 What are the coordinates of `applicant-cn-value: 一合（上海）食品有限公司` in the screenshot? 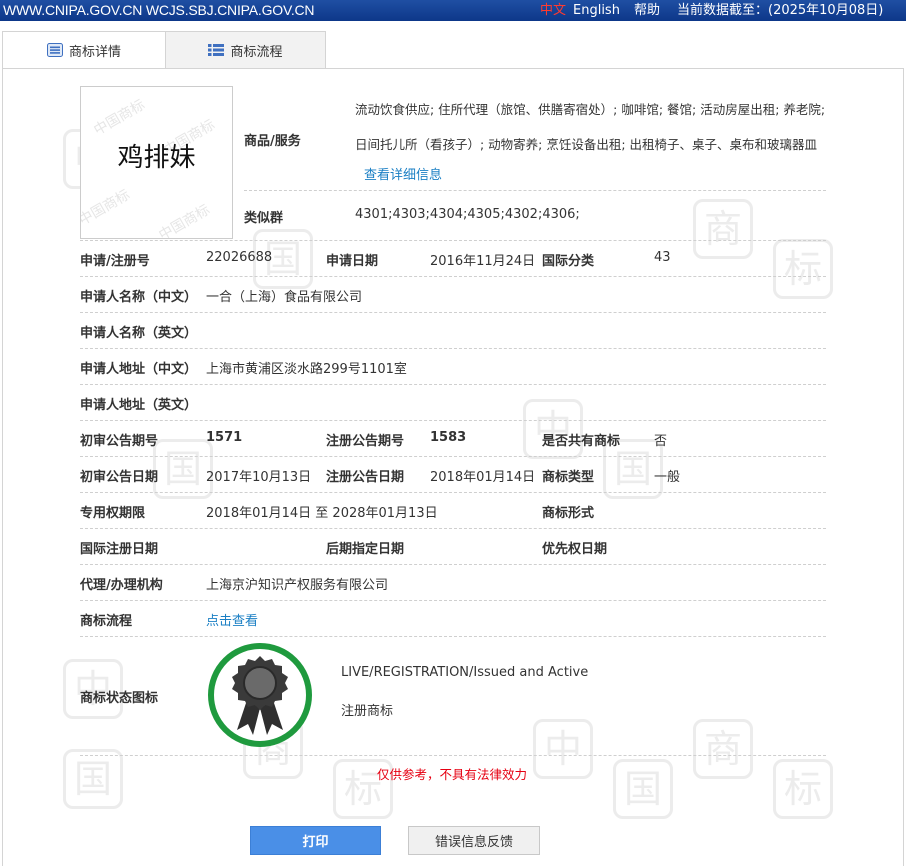 It's located at (284, 297).